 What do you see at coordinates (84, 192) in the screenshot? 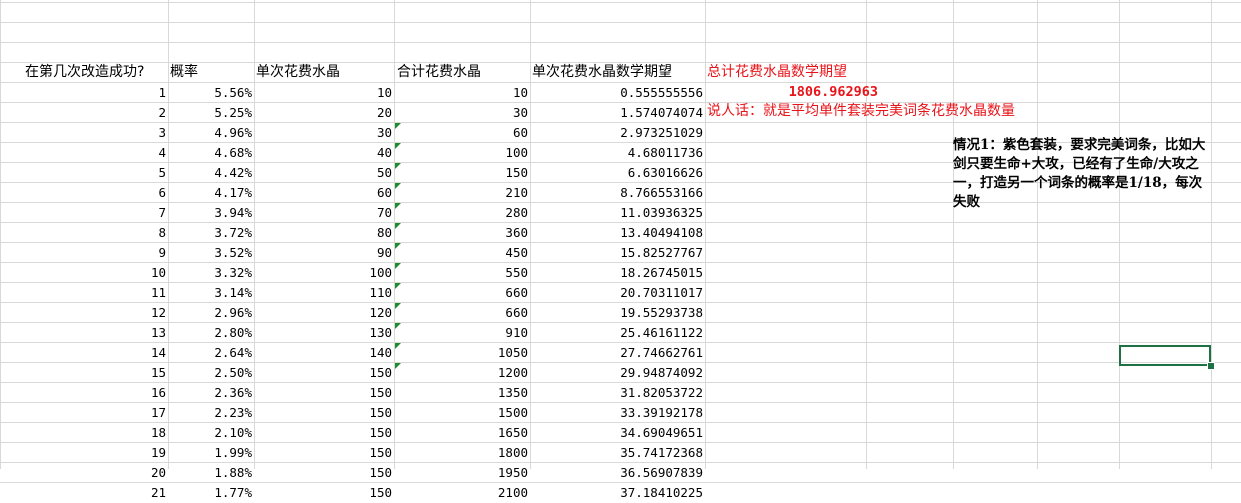
I see `cell-attempt: 6` at bounding box center [84, 192].